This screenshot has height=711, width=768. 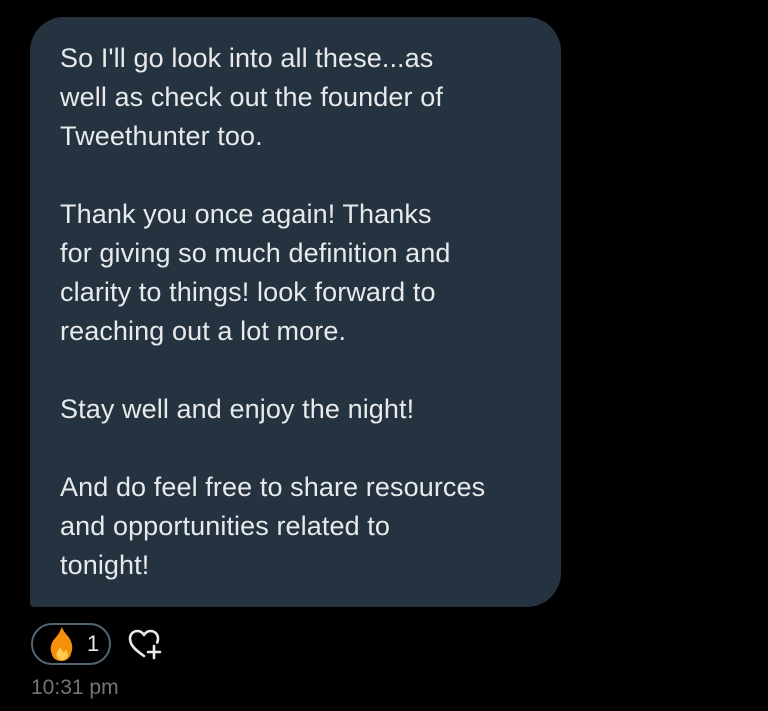 What do you see at coordinates (105, 565) in the screenshot?
I see `message-line: tonight!` at bounding box center [105, 565].